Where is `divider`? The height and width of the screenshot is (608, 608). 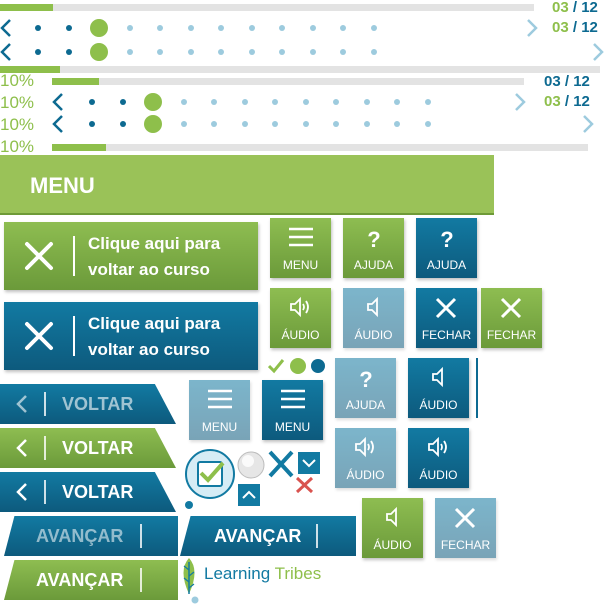 divider is located at coordinates (477, 388).